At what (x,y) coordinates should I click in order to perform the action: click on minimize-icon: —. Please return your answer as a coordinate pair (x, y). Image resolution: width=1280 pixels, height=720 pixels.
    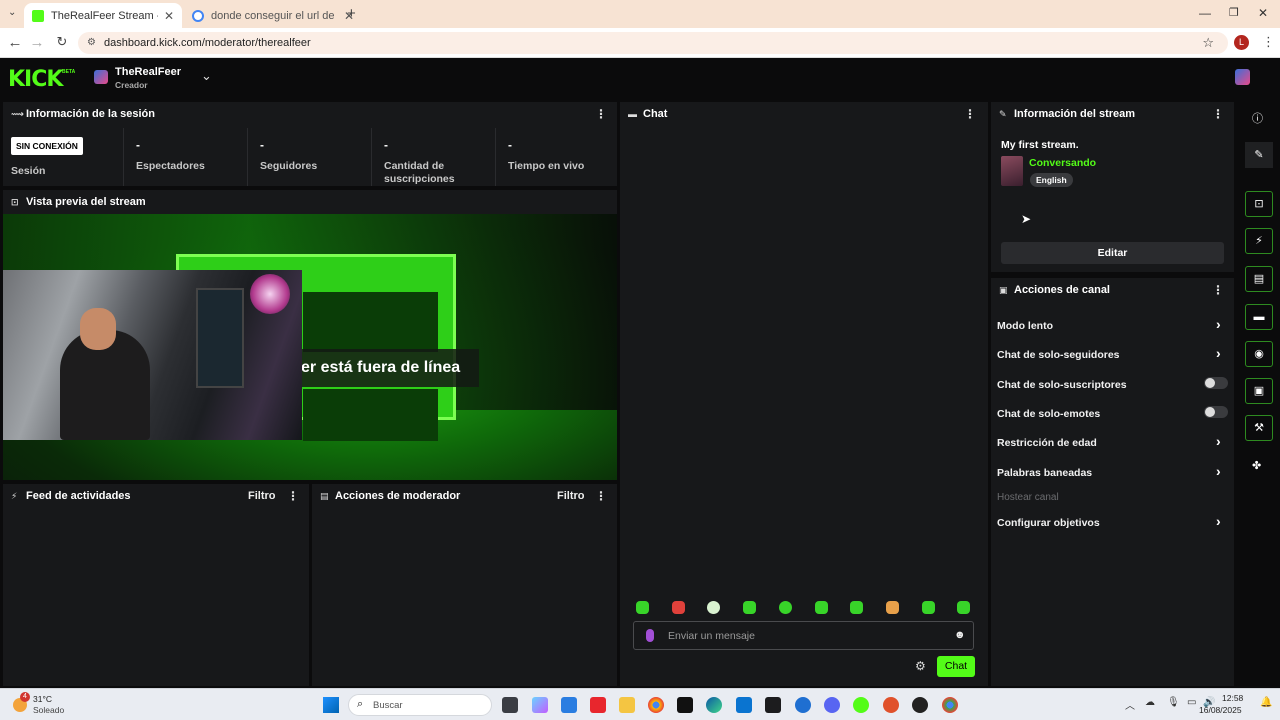
    Looking at the image, I should click on (1205, 13).